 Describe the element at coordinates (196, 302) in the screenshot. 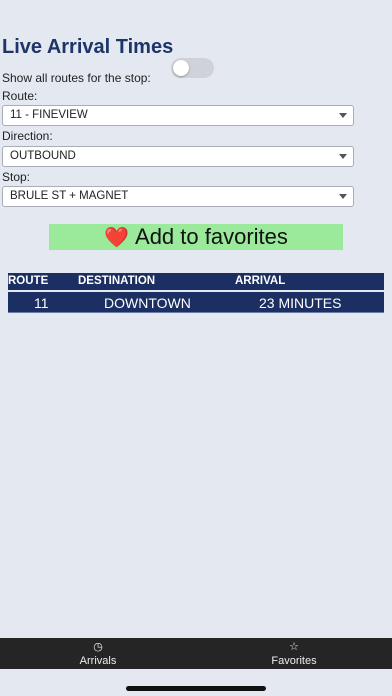

I see `table-row: 11 DOWNTOWN 23 MINUTES` at that location.